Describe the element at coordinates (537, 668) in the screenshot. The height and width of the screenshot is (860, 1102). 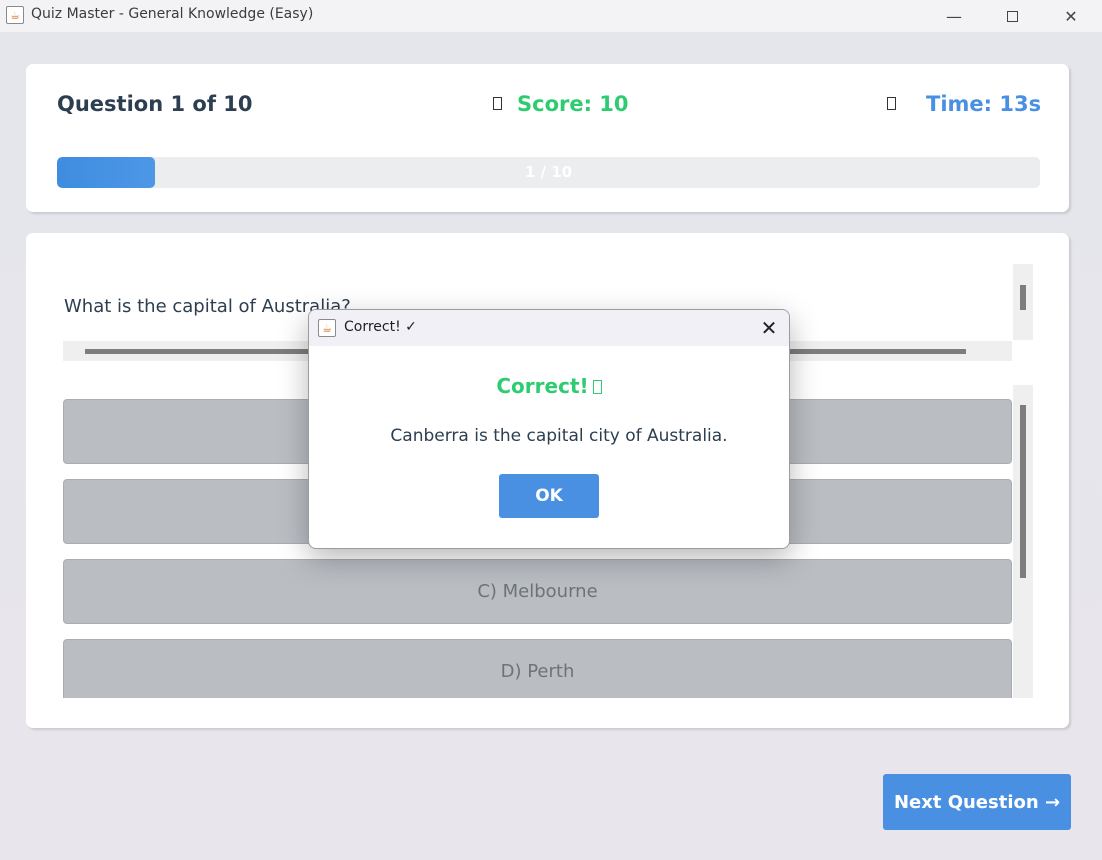
I see `answer-option-d: D) Perth` at that location.